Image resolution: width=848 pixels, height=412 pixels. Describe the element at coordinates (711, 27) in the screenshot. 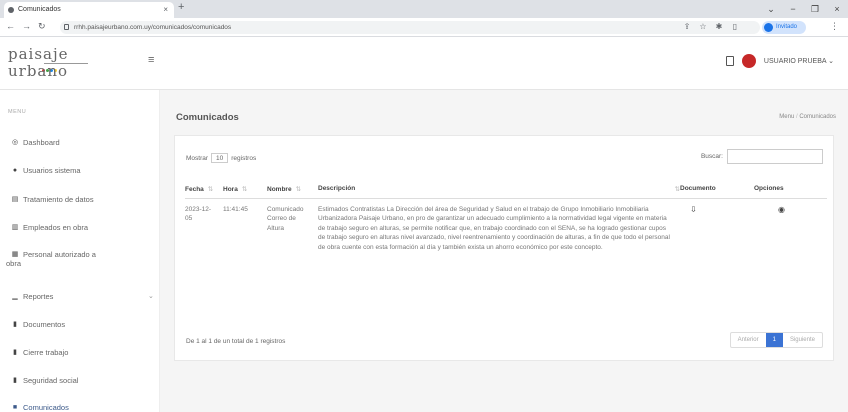

I see `browser-extension-icons: ⇪ ☆ ✱ ▯` at that location.